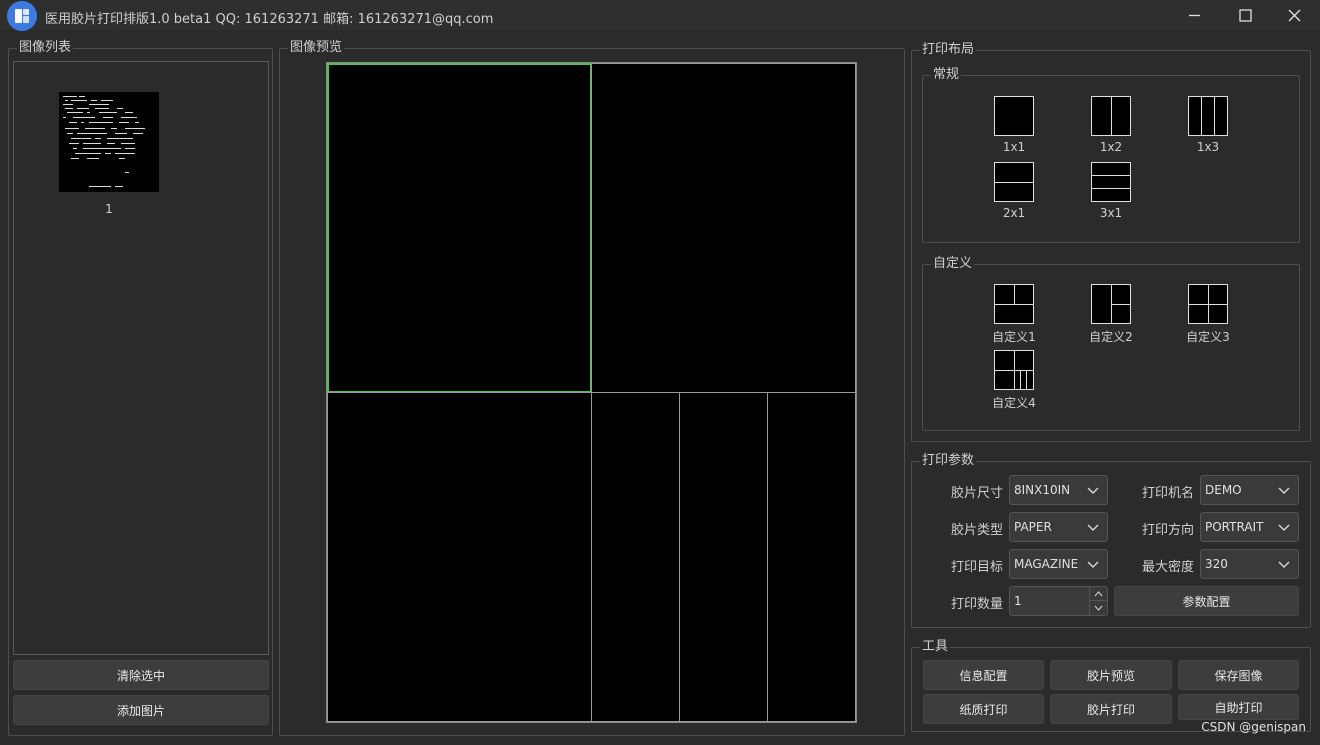 The image size is (1320, 745). What do you see at coordinates (141, 675) in the screenshot?
I see `clear-selection-button: 清除选中` at bounding box center [141, 675].